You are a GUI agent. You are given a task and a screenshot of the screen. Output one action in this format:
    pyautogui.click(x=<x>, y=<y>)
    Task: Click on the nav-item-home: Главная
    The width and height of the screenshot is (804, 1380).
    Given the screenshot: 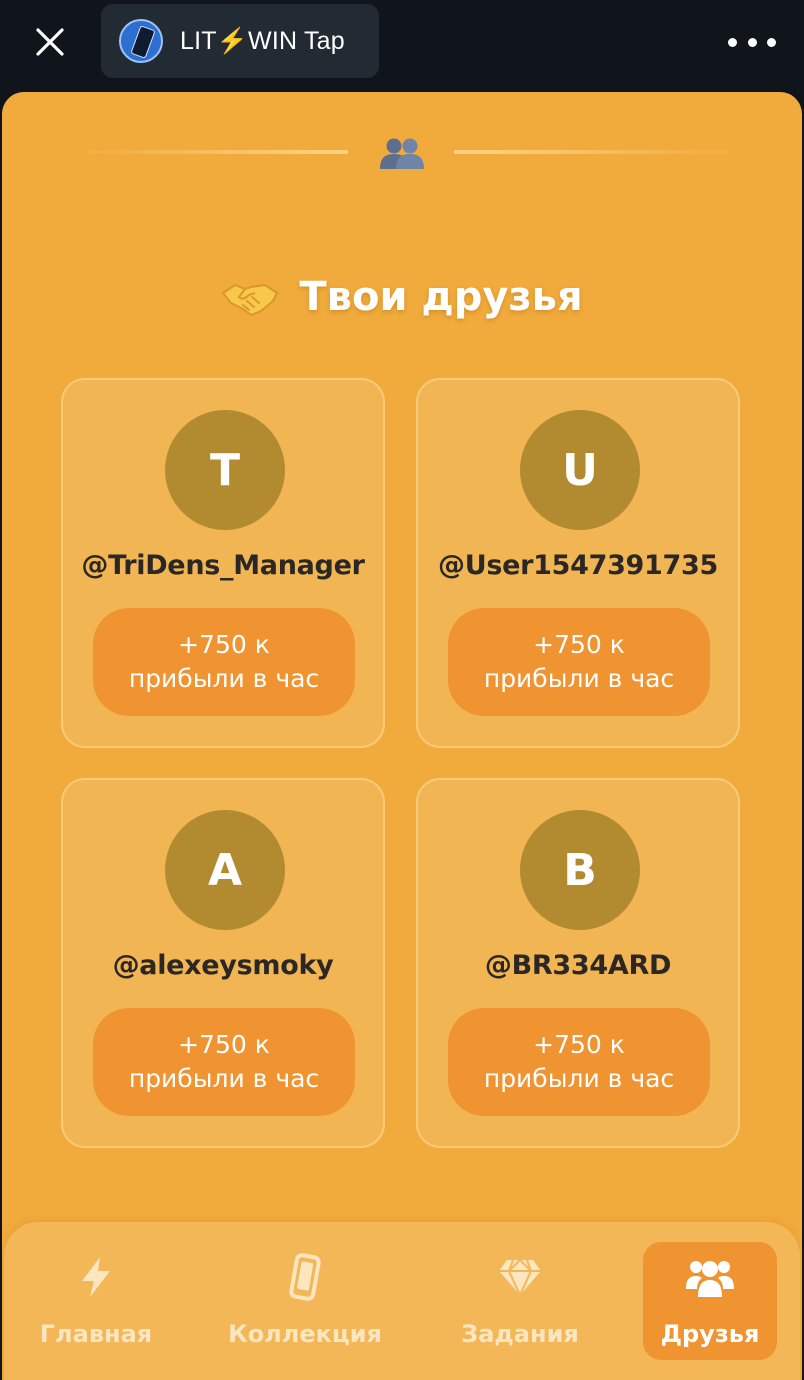 What is the action you would take?
    pyautogui.click(x=96, y=1301)
    